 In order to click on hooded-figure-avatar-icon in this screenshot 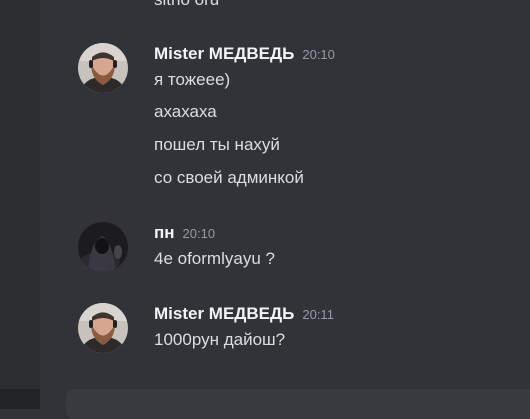, I will do `click(103, 247)`.